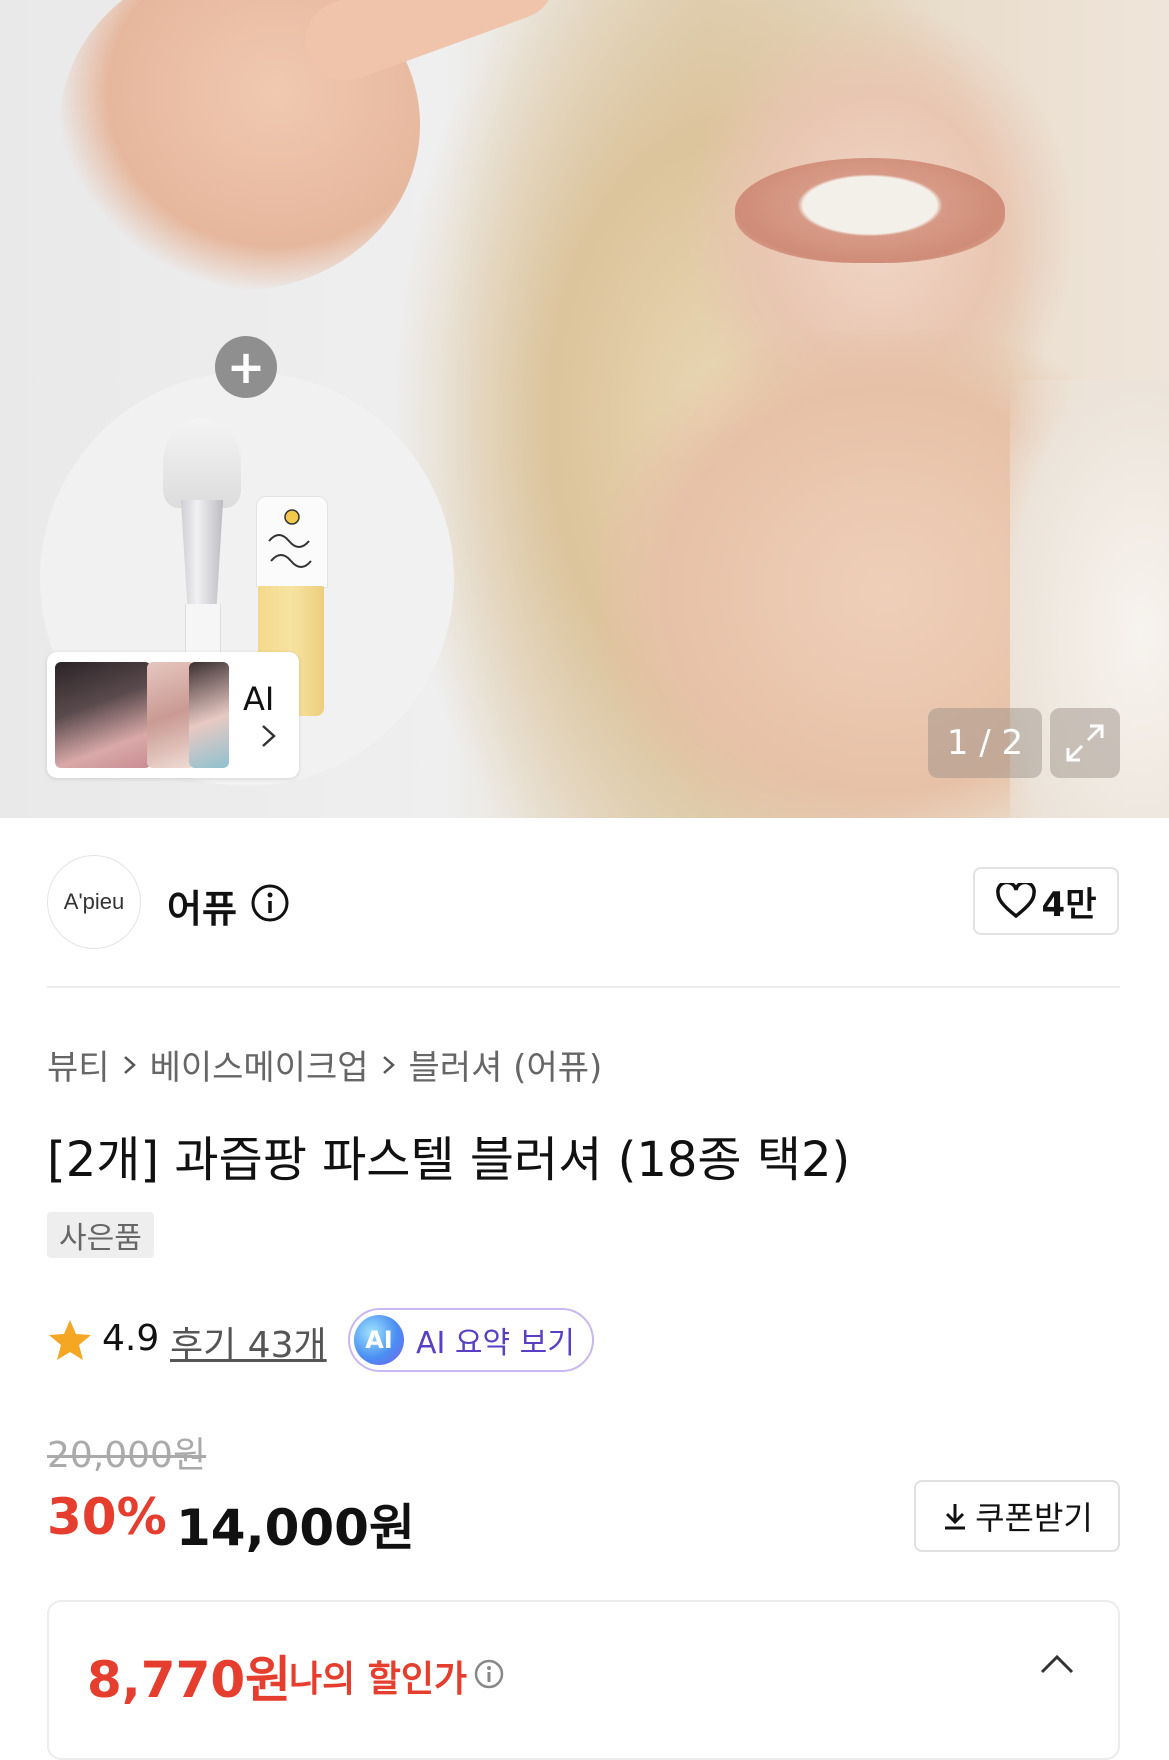 The image size is (1169, 1760). What do you see at coordinates (78, 1064) in the screenshot?
I see `breadcrumb-beauty: 뷰티` at bounding box center [78, 1064].